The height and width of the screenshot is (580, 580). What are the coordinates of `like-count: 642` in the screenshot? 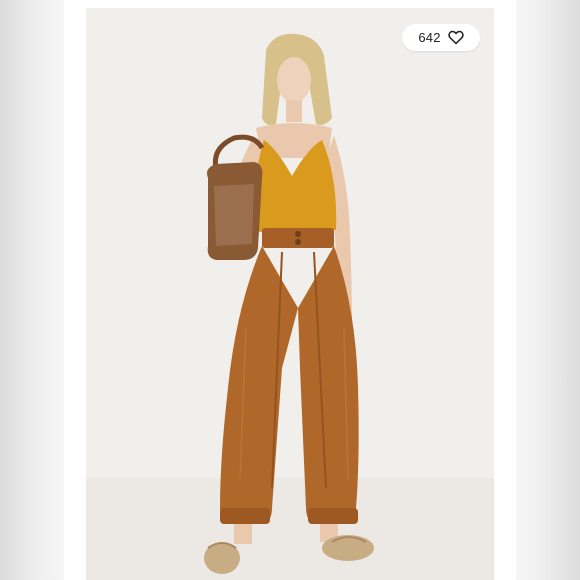 It's located at (429, 37).